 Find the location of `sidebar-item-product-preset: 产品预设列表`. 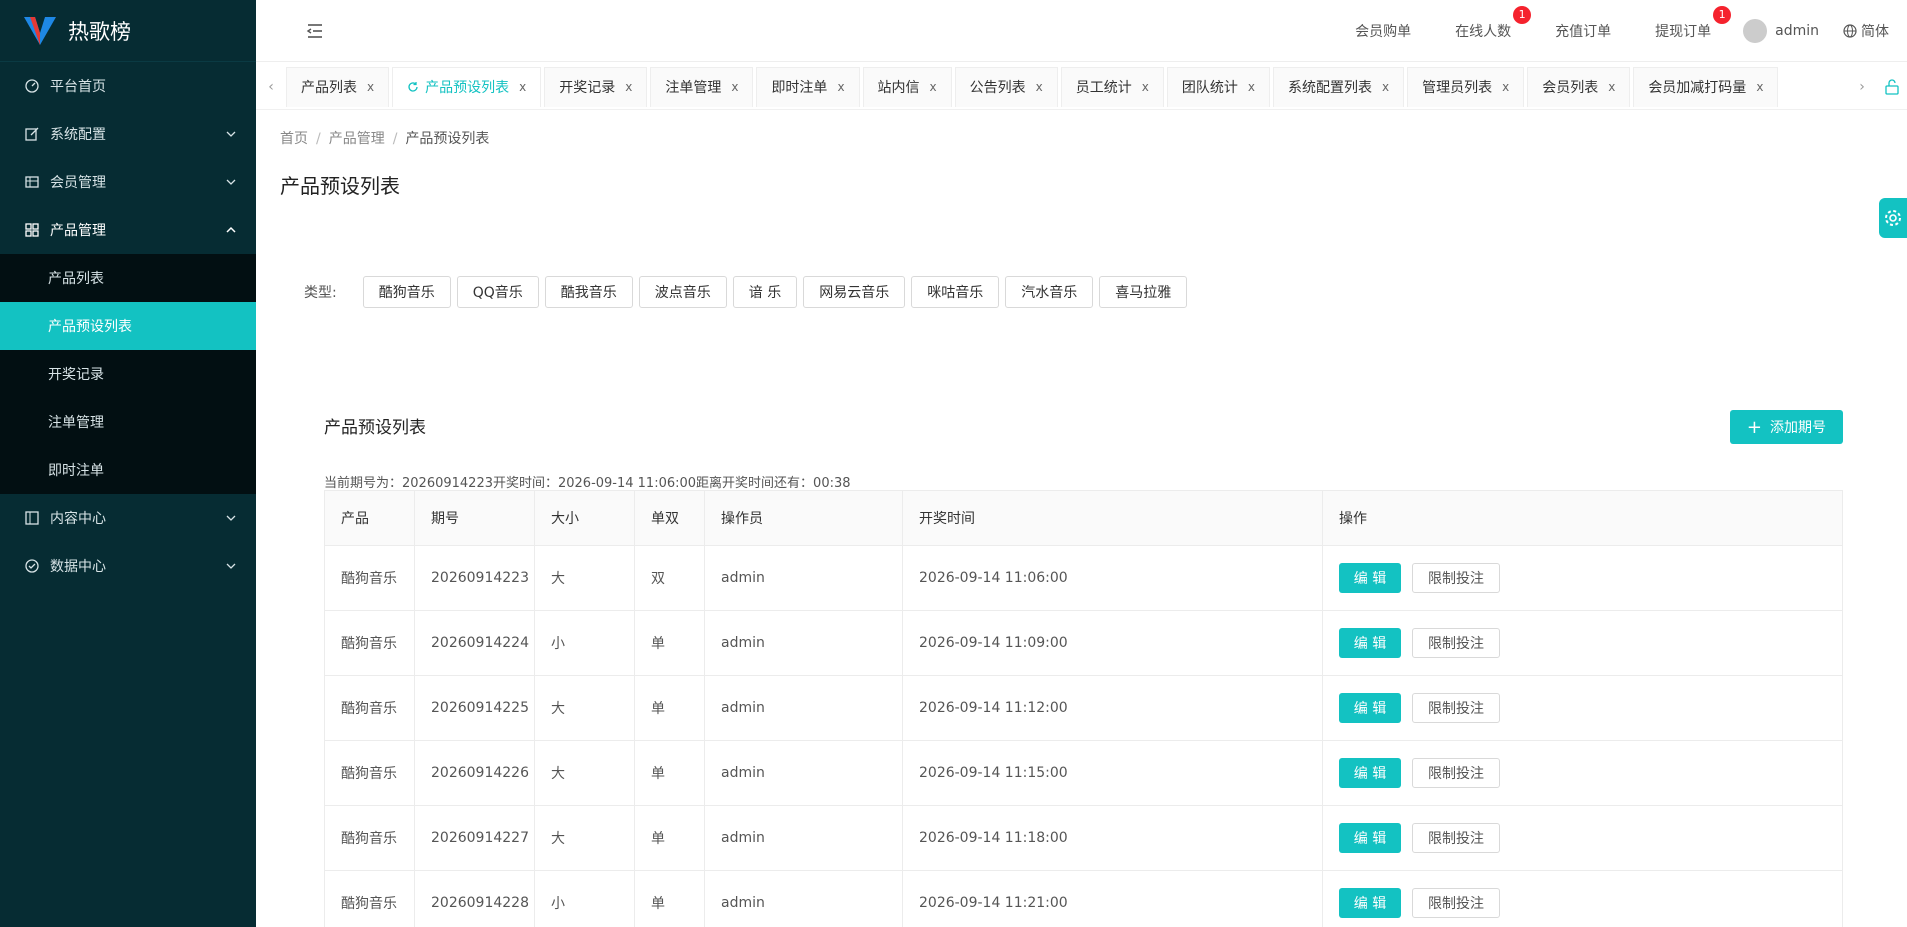

sidebar-item-product-preset: 产品预设列表 is located at coordinates (128, 326).